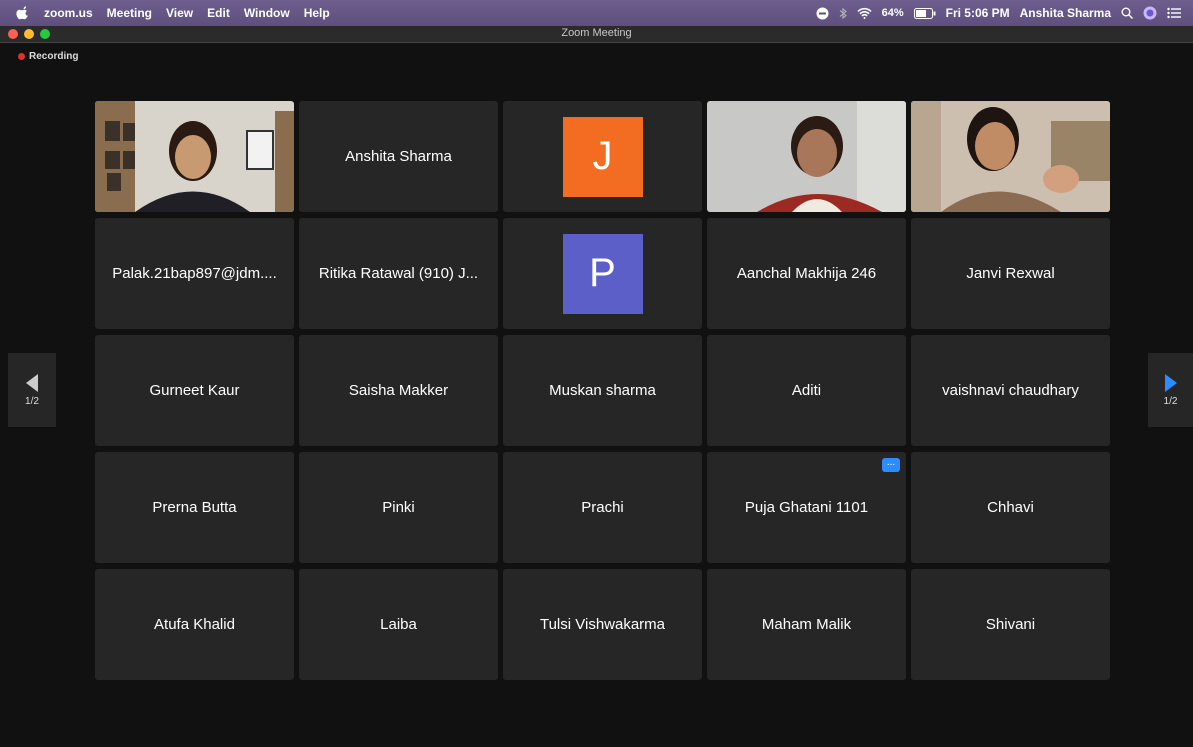 This screenshot has height=747, width=1193. Describe the element at coordinates (32, 382) in the screenshot. I see `arrow-left-icon` at that location.